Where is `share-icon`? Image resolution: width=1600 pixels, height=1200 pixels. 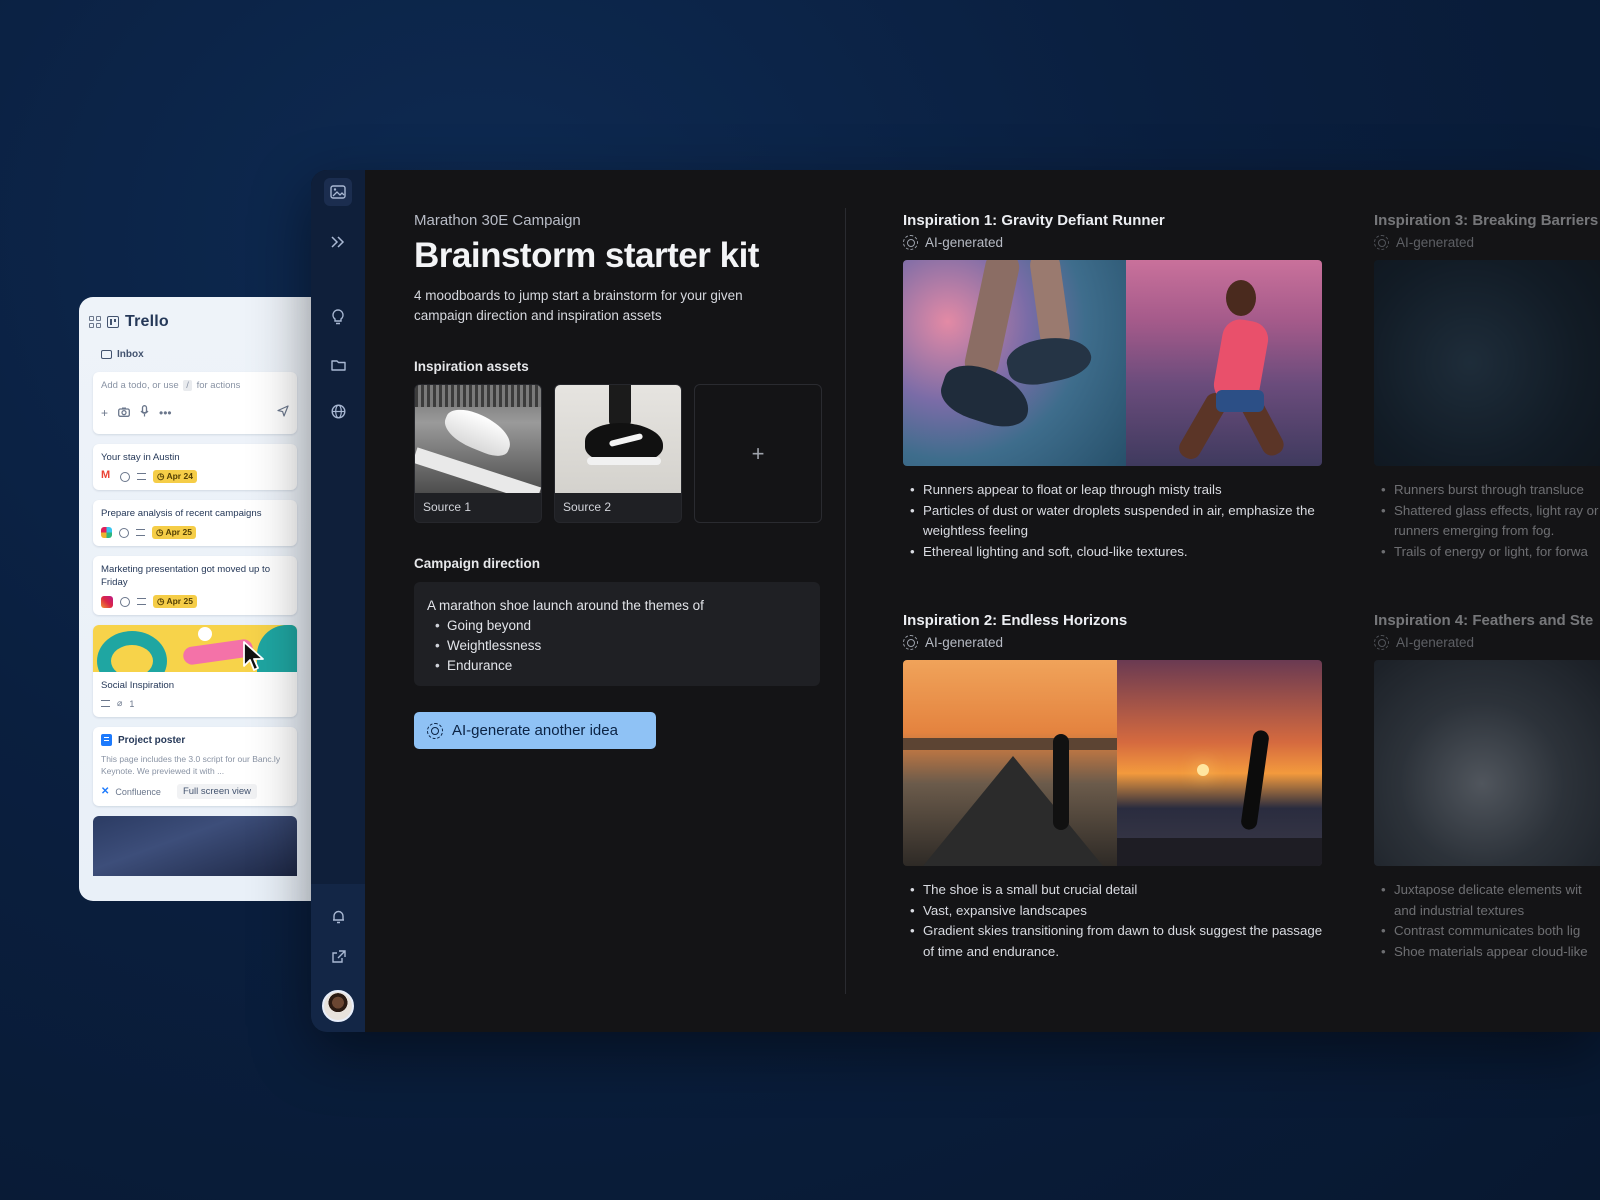
share-icon is located at coordinates (338, 957).